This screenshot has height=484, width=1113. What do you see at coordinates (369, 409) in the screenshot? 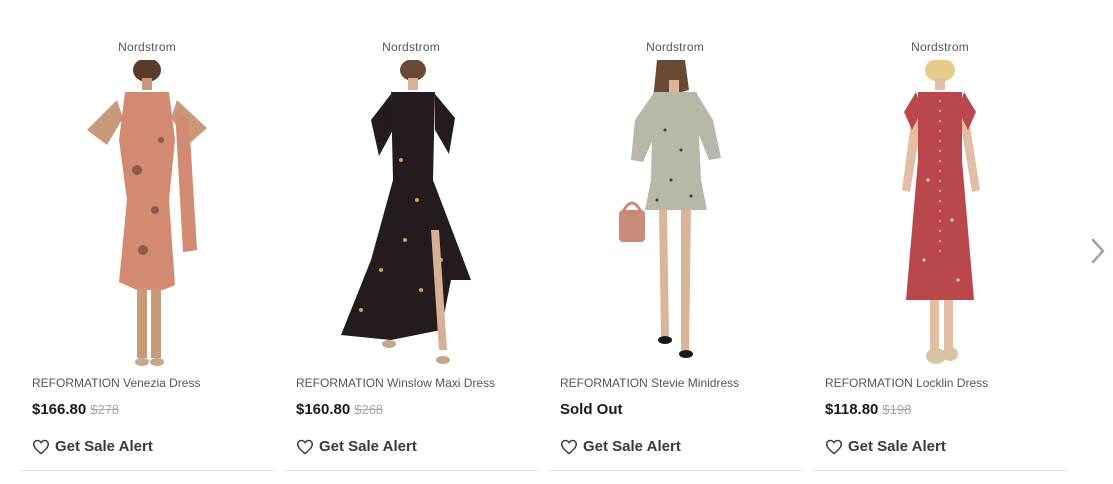
I see `original-price: $268` at bounding box center [369, 409].